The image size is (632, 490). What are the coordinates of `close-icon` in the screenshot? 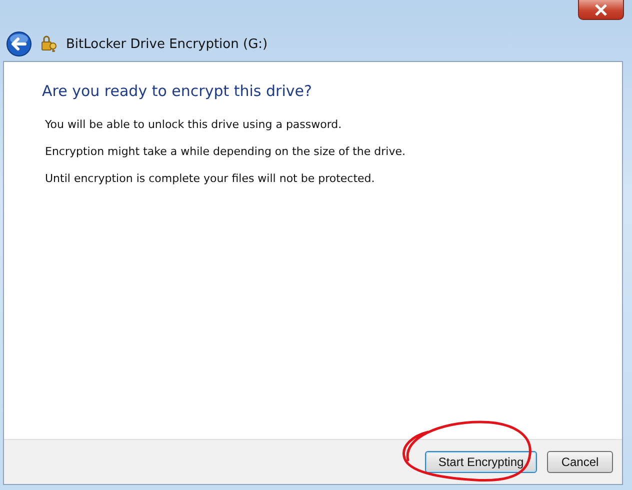 It's located at (601, 10).